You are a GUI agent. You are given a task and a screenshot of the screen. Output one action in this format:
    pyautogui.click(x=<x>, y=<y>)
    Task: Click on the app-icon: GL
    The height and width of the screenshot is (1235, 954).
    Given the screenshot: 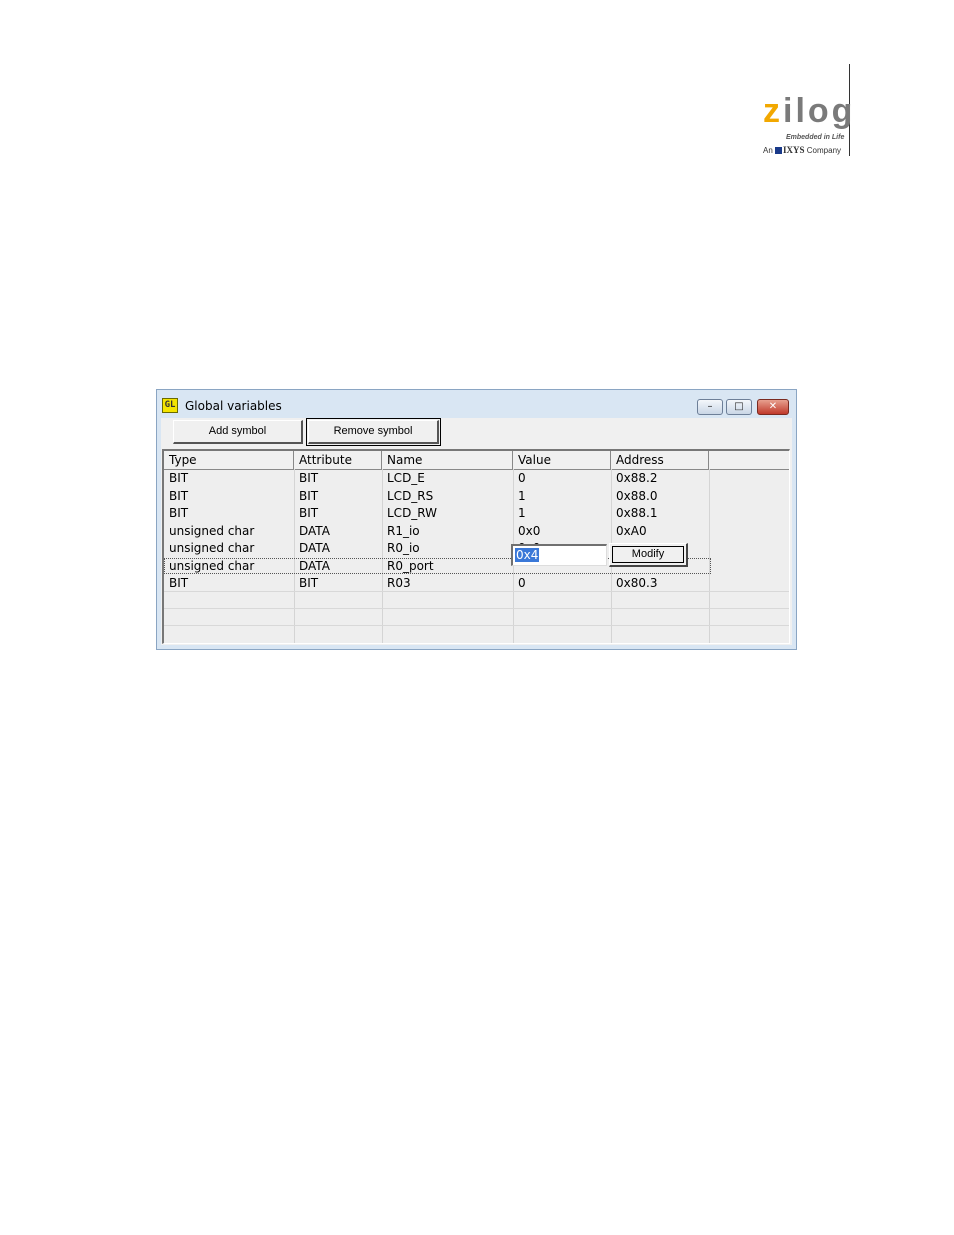 What is the action you would take?
    pyautogui.click(x=170, y=405)
    